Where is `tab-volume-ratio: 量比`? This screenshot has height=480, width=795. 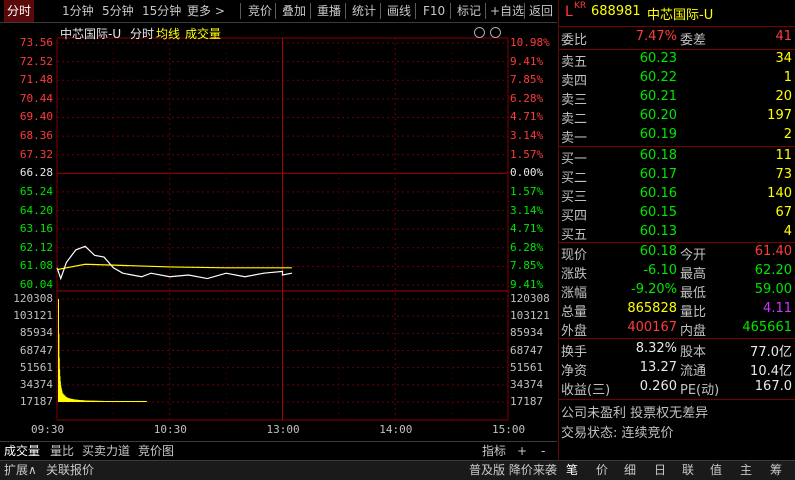
tab-volume-ratio: 量比 is located at coordinates (62, 451).